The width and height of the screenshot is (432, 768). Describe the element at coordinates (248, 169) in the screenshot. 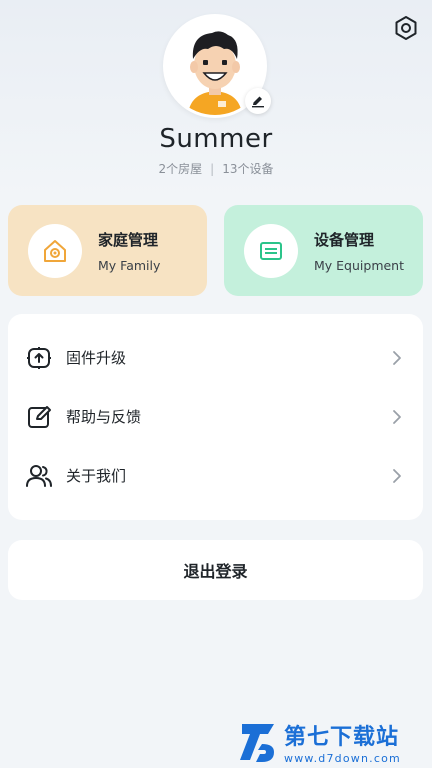

I see `devices-count: 13个设备` at that location.